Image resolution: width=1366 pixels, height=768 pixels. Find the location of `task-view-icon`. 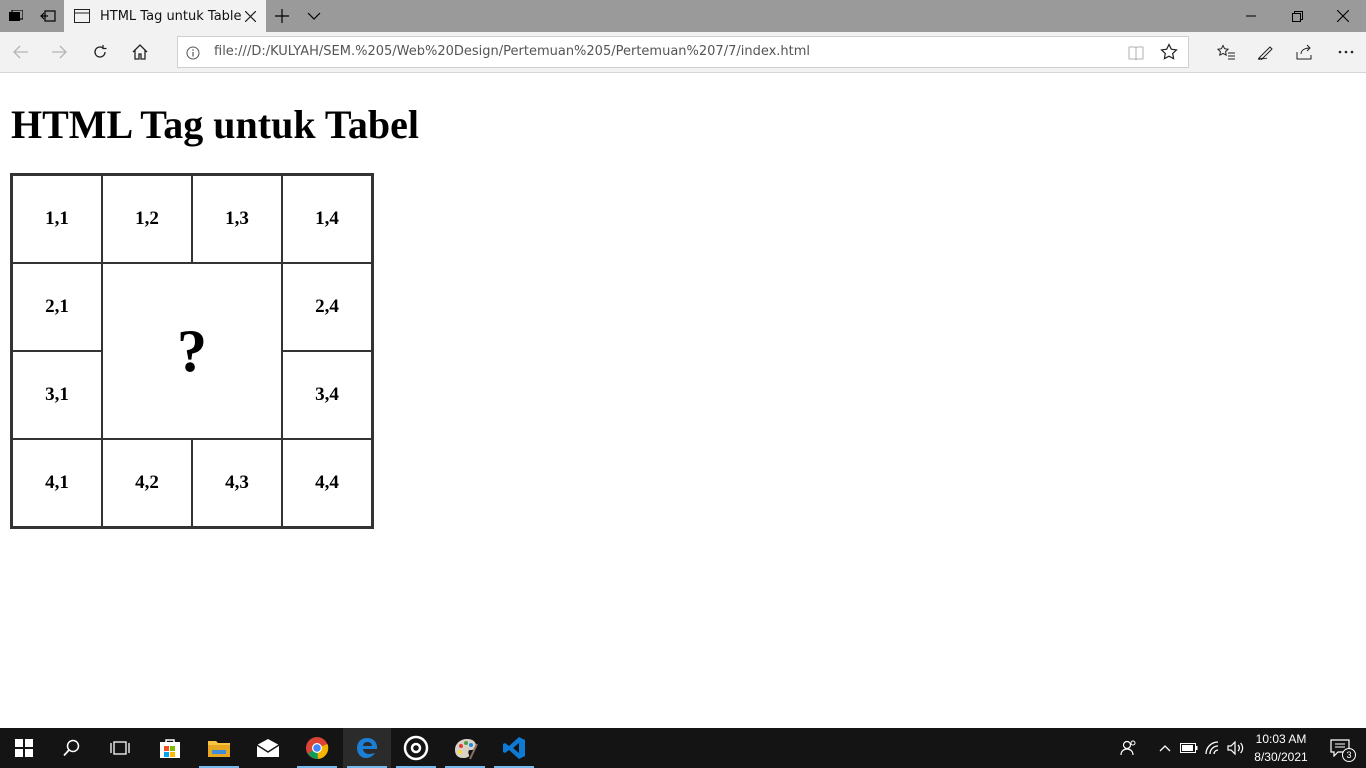

task-view-icon is located at coordinates (120, 748).